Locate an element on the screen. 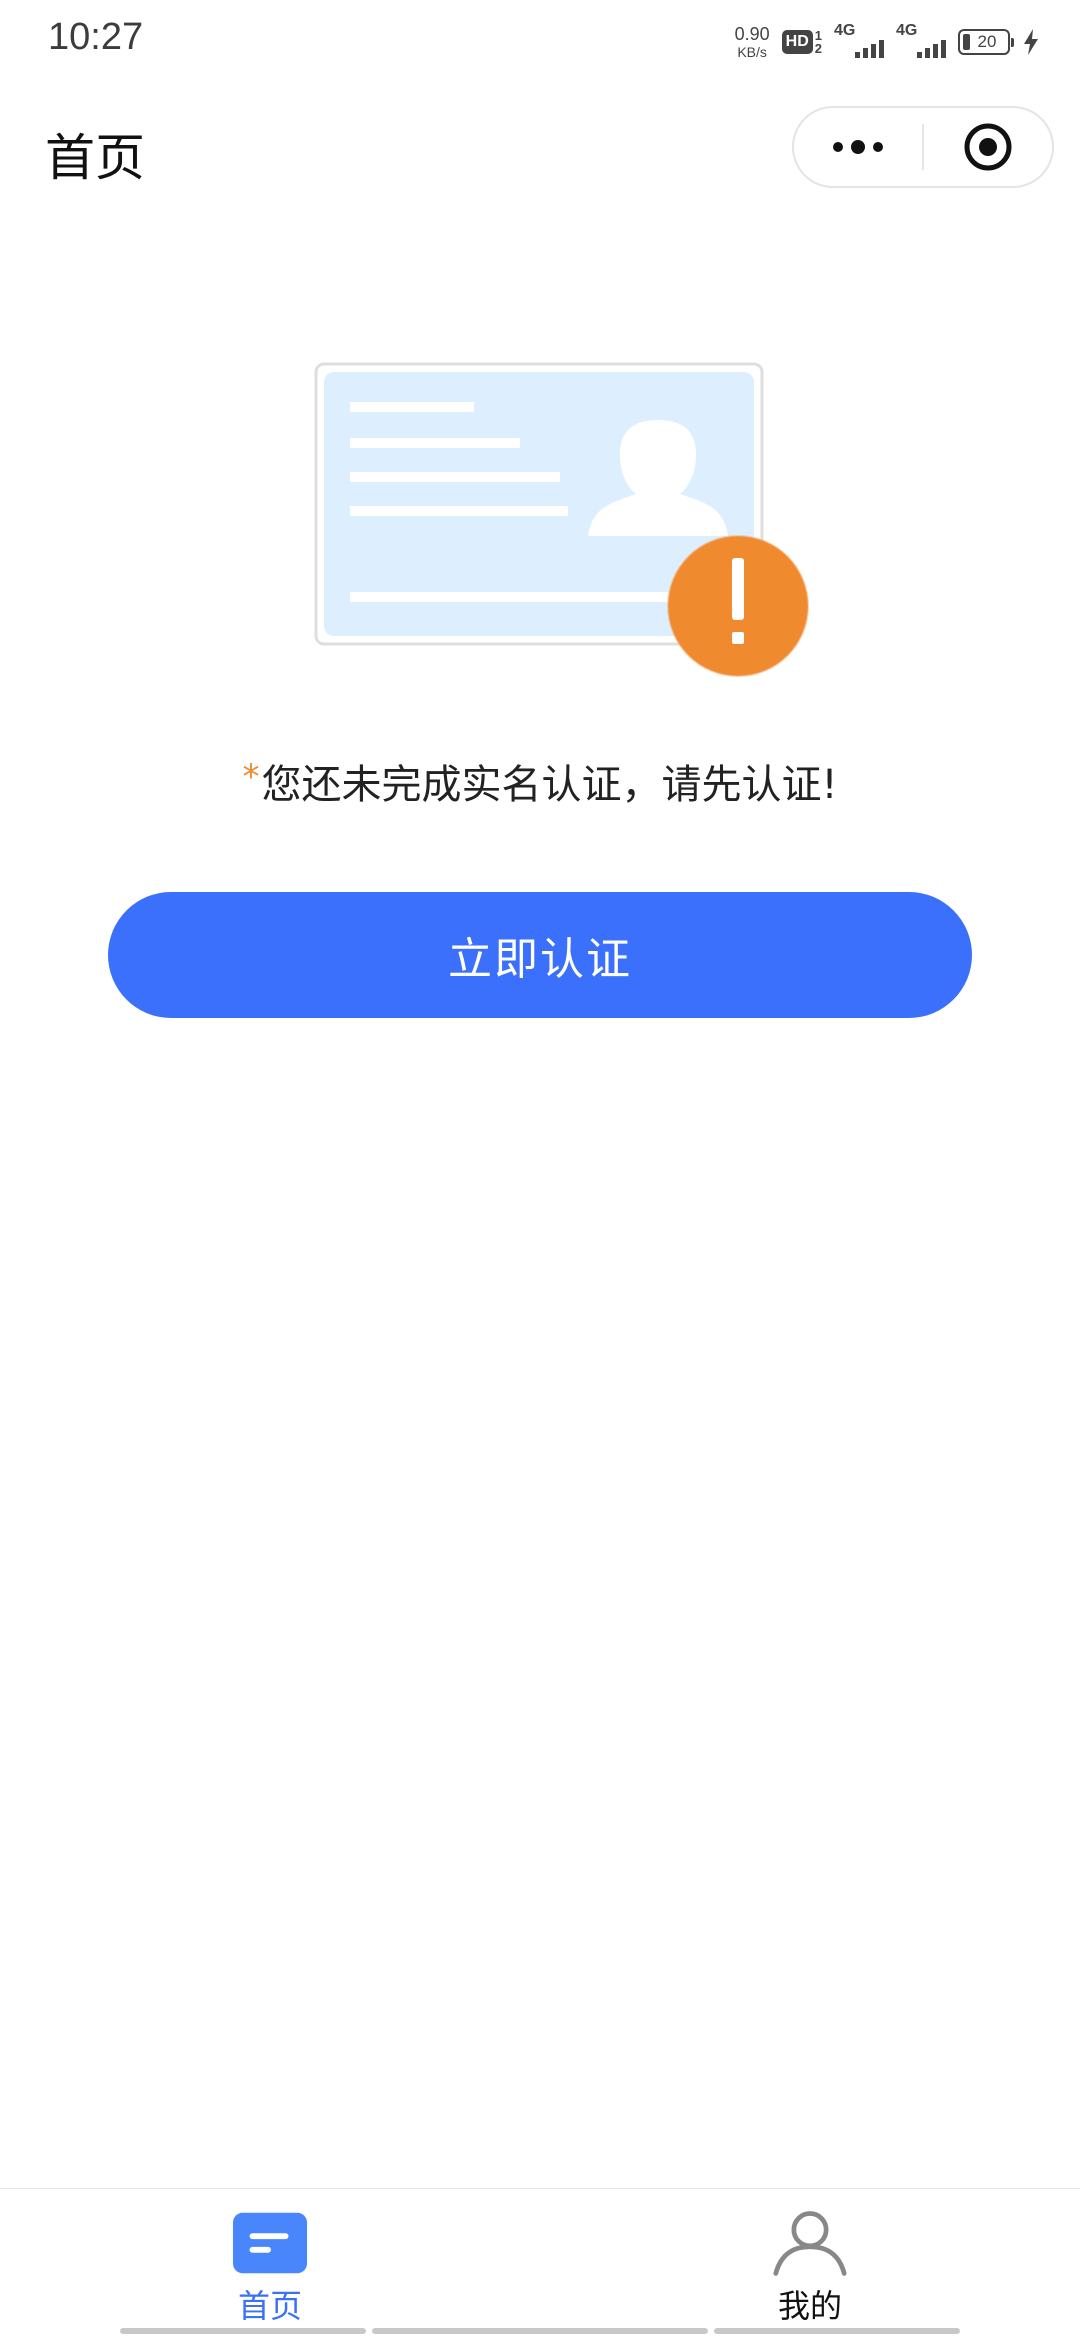 The image size is (1080, 2341). notice-text: 您还未完成实名认证，请先认证! is located at coordinates (549, 785).